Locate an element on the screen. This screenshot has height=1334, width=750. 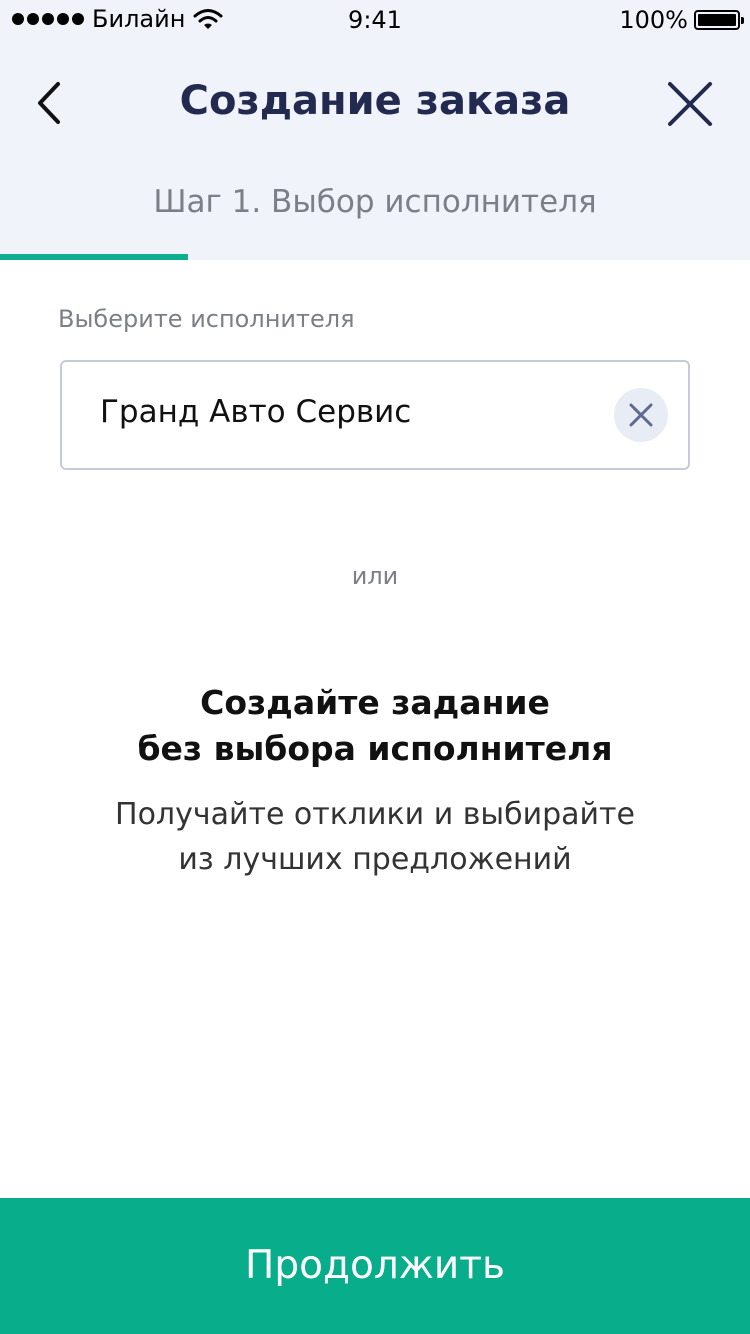
step-progress-bar is located at coordinates (94, 257).